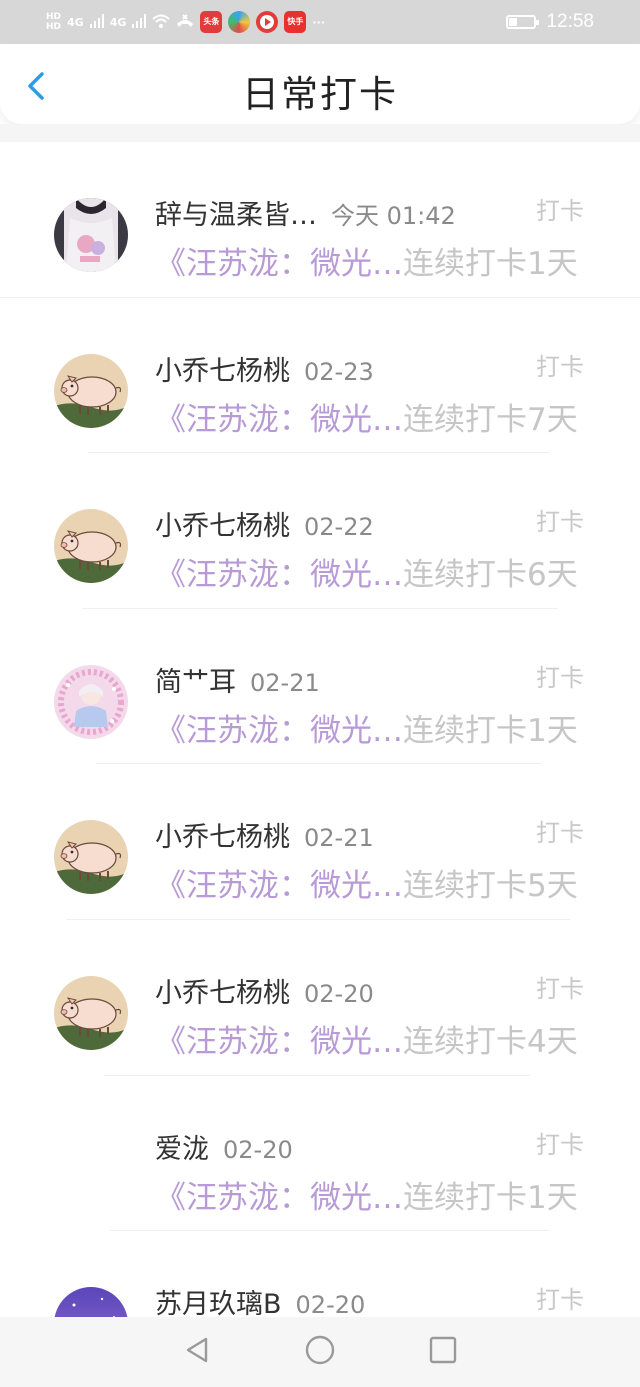  I want to click on status-bar: HD HD 4G 4G 头条 快手 ··· 12:58, so click(320, 22).